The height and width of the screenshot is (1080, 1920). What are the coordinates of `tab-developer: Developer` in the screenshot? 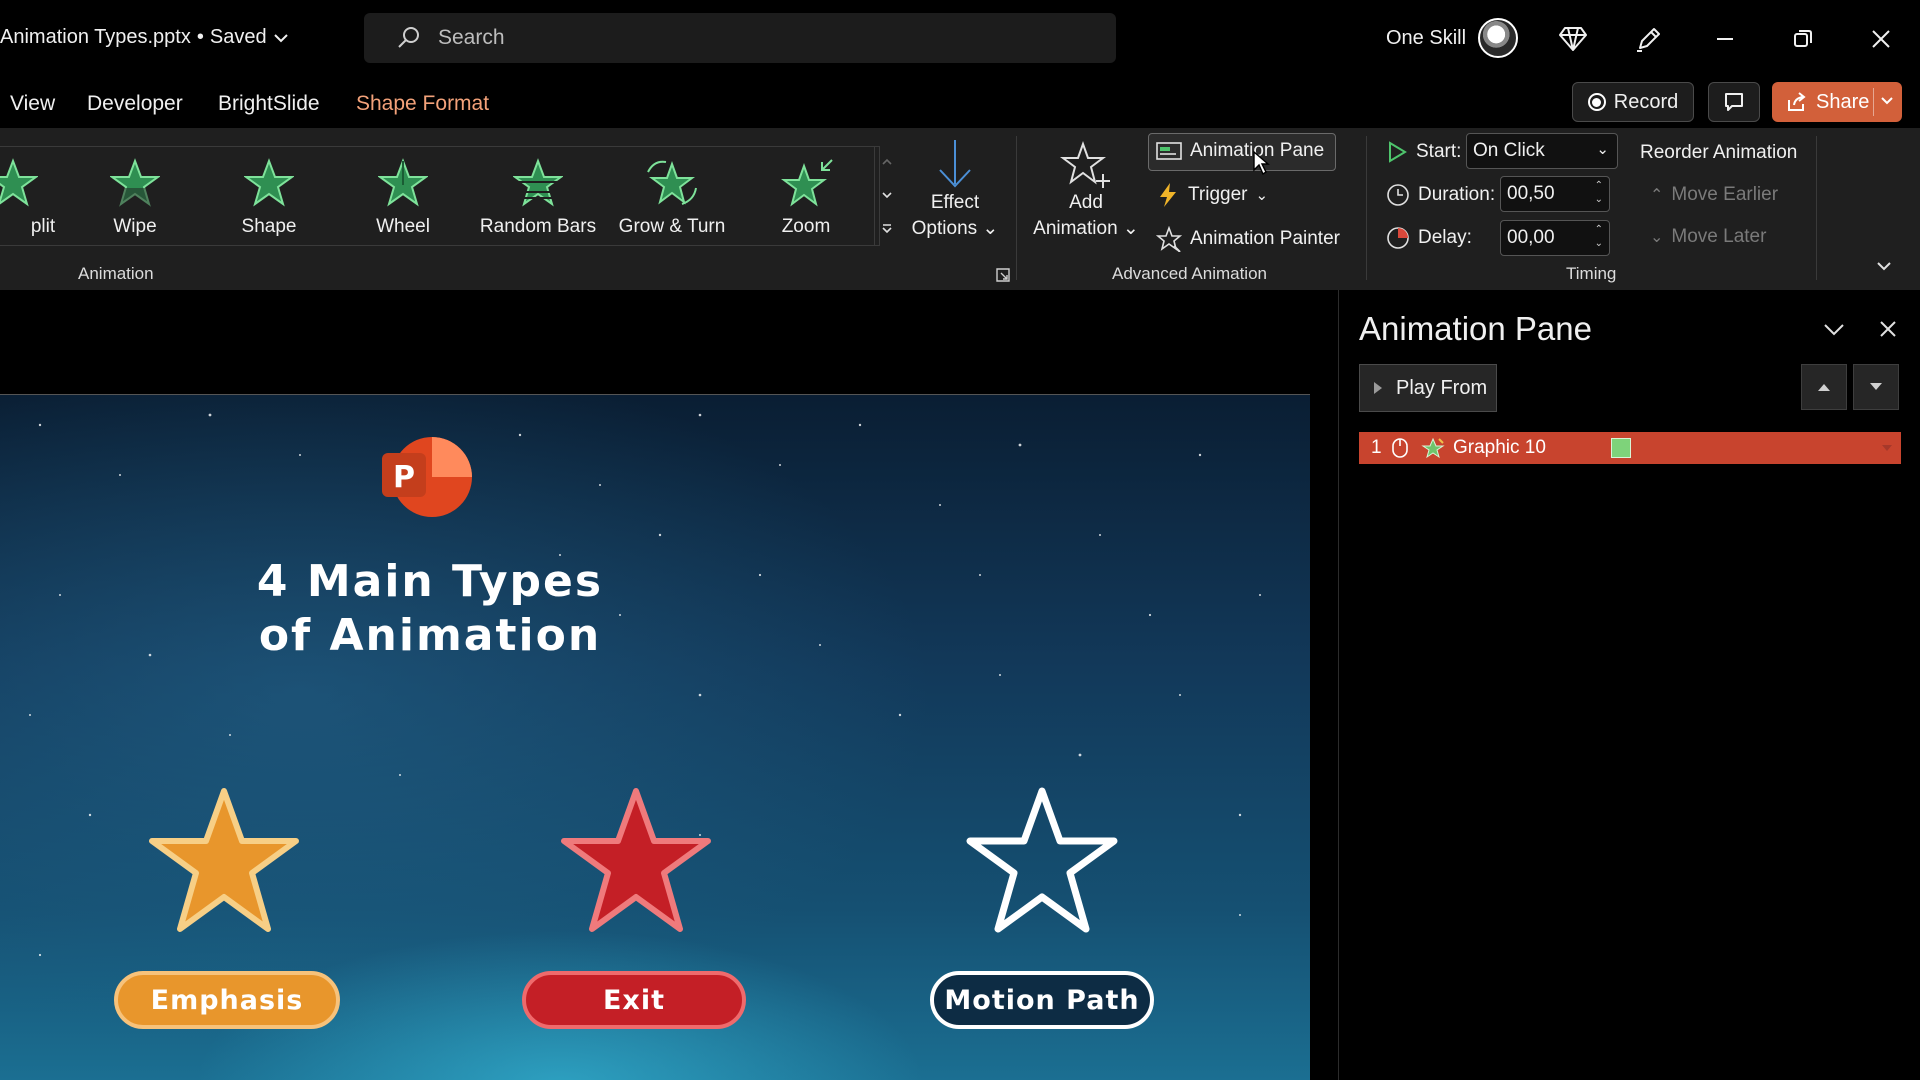 It's located at (135, 104).